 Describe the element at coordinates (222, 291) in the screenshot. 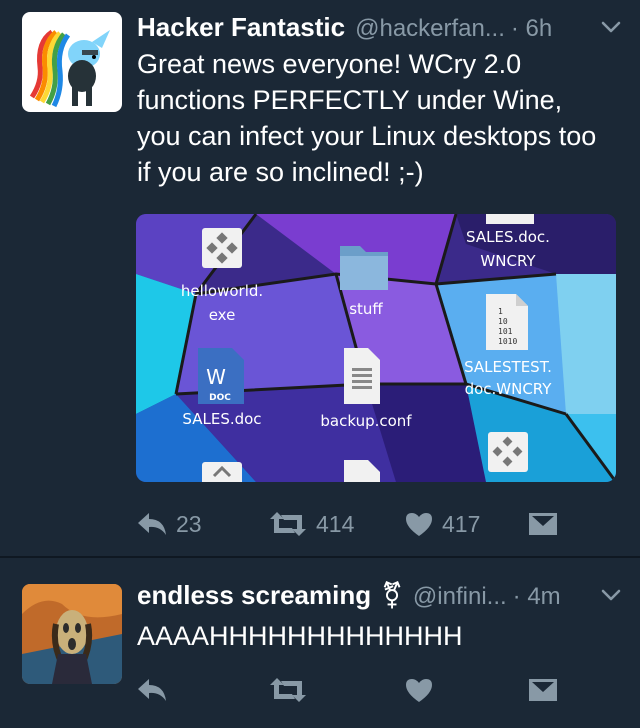

I see `svg-text: helloworld.` at that location.